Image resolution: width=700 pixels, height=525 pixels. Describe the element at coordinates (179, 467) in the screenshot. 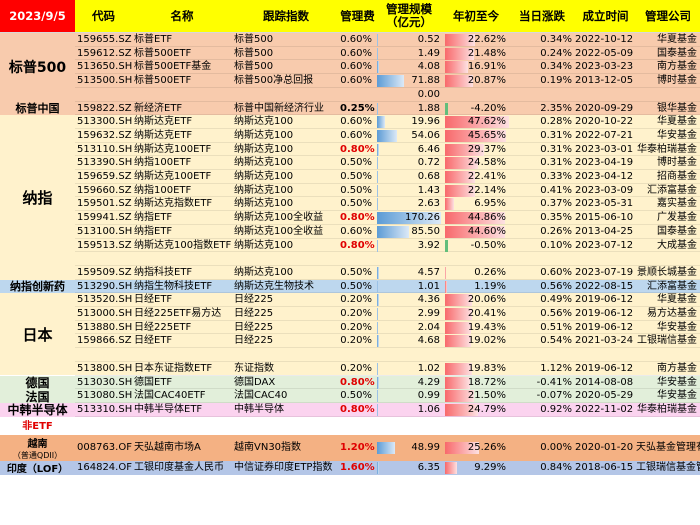

I see `cell-name: 工银印度基金人民币` at that location.